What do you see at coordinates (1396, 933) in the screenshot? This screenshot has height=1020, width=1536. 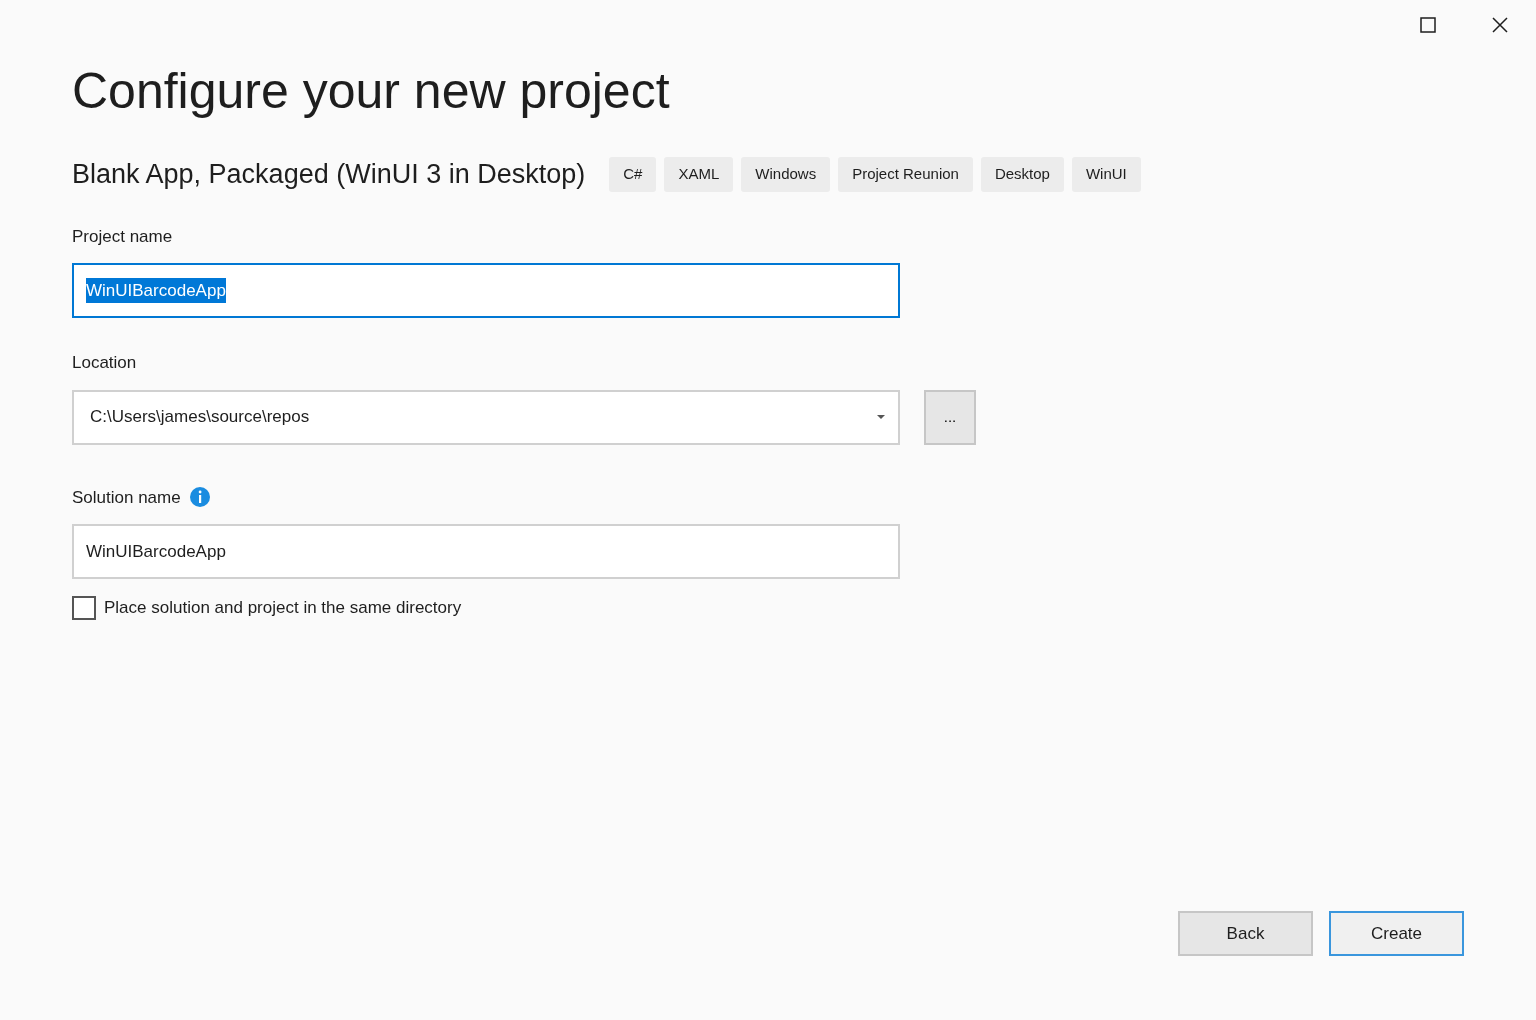 I see `create-button: Create` at bounding box center [1396, 933].